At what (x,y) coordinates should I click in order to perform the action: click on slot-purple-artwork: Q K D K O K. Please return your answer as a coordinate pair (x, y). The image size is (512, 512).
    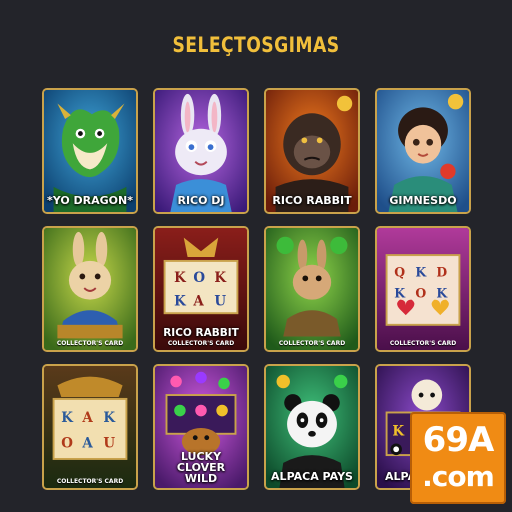
    Looking at the image, I should click on (423, 289).